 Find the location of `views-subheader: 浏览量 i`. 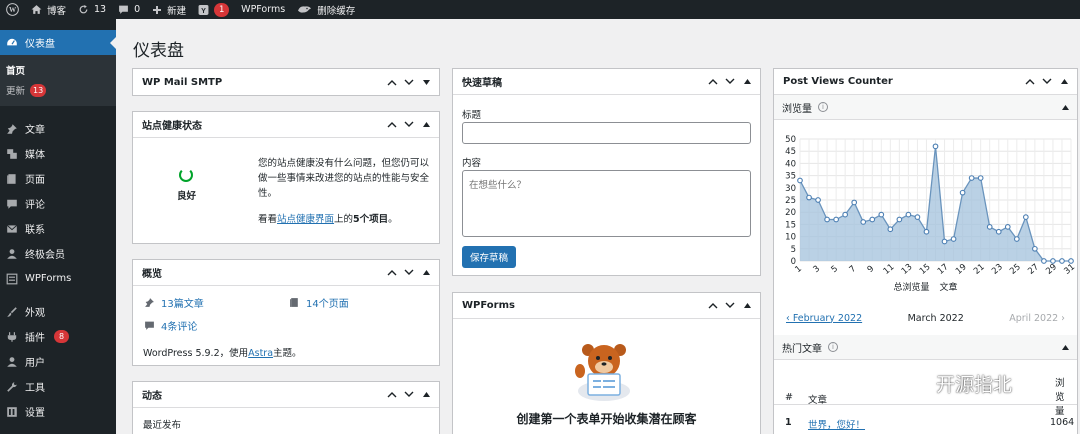

views-subheader: 浏览量 i is located at coordinates (925, 107).